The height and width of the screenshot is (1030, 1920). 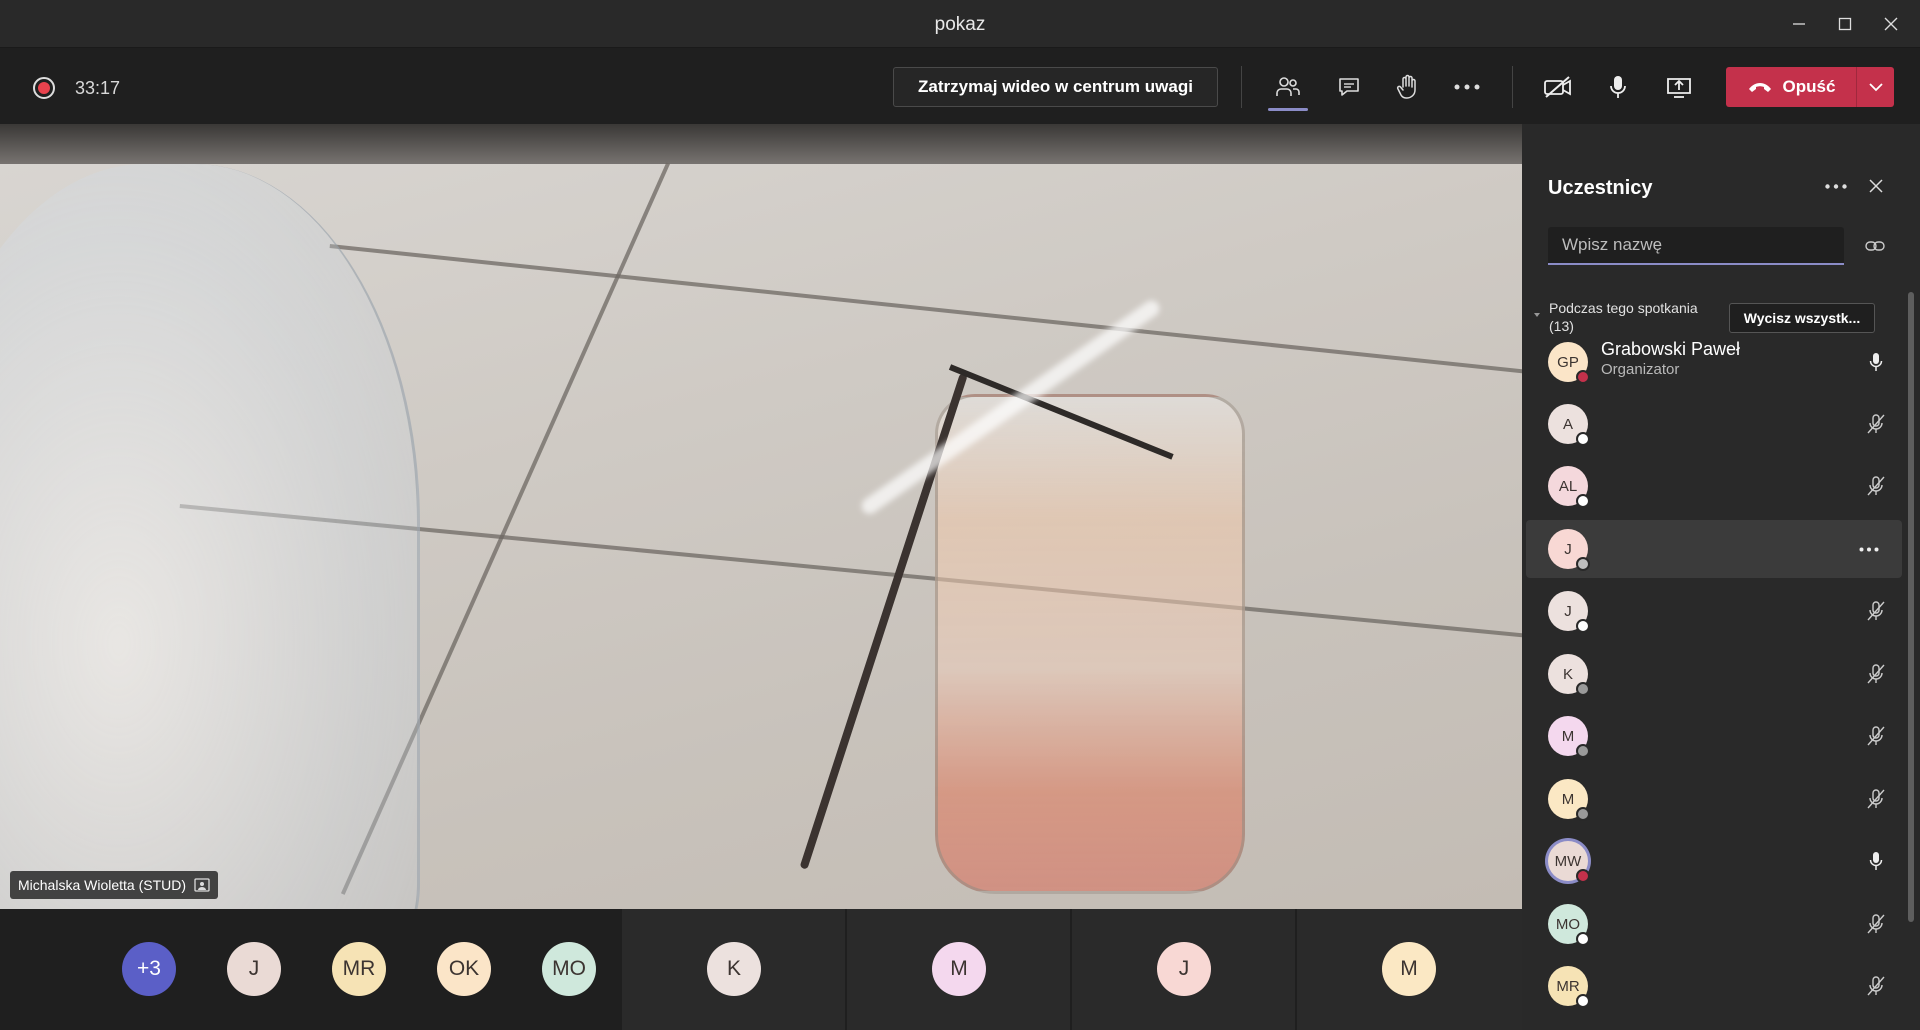 I want to click on video-participant-name: Michalska Wioletta (STUD), so click(x=102, y=885).